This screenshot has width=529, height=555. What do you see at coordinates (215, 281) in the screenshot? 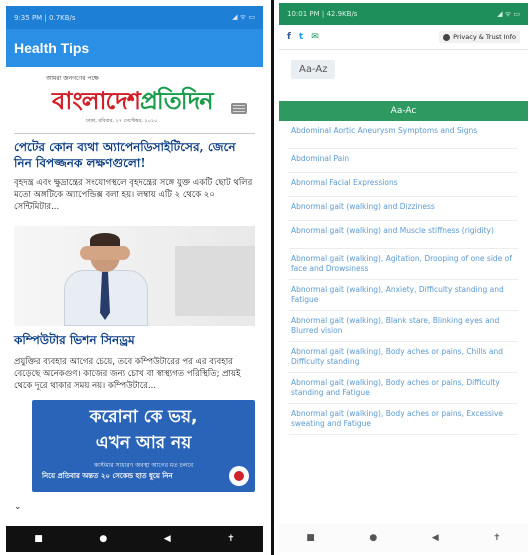
I see `computer-monitor` at bounding box center [215, 281].